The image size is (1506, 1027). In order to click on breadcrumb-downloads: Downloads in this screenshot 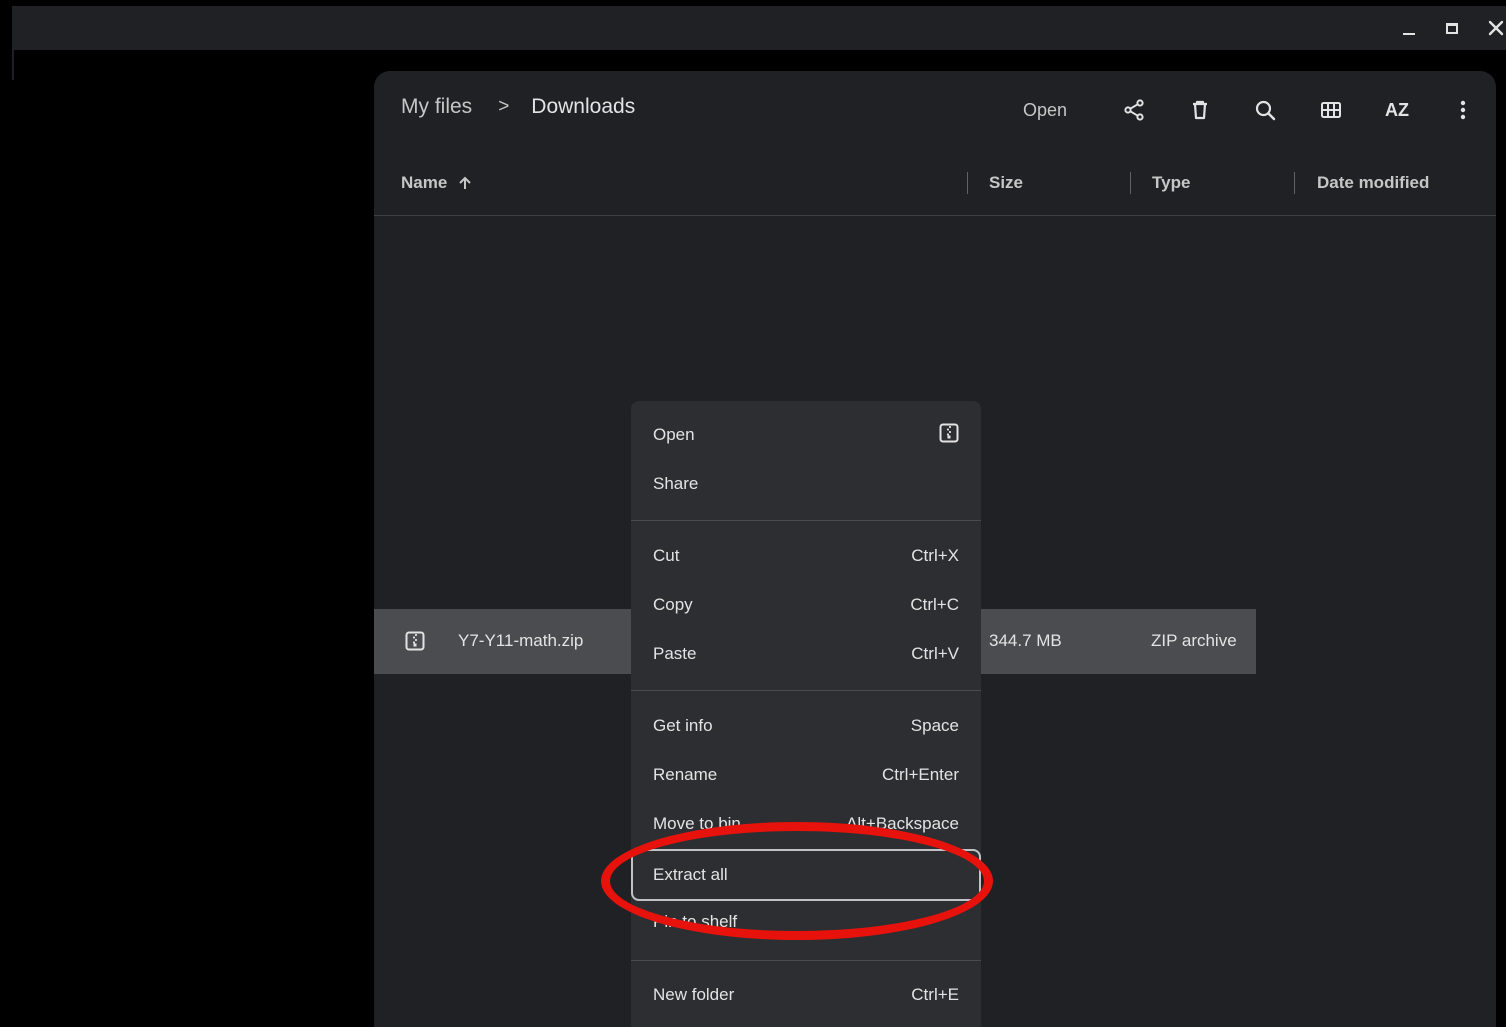, I will do `click(583, 107)`.